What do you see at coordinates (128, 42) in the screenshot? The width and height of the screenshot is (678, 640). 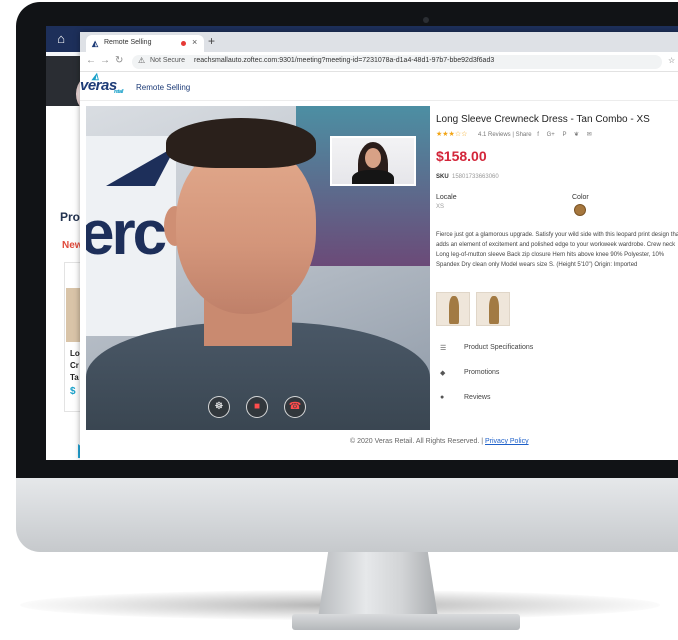 I see `tab-title: Remote Selling` at bounding box center [128, 42].